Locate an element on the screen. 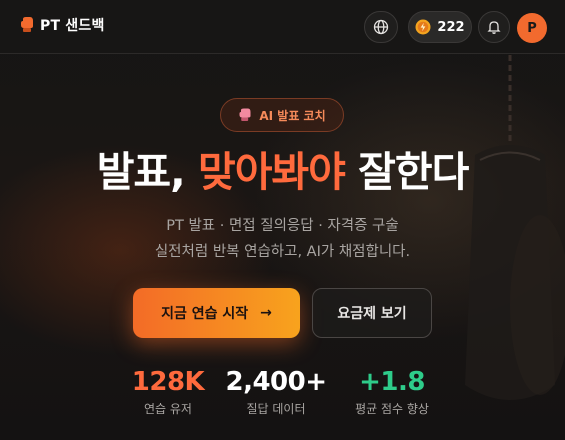 This screenshot has width=565, height=440. avatar: P is located at coordinates (532, 28).